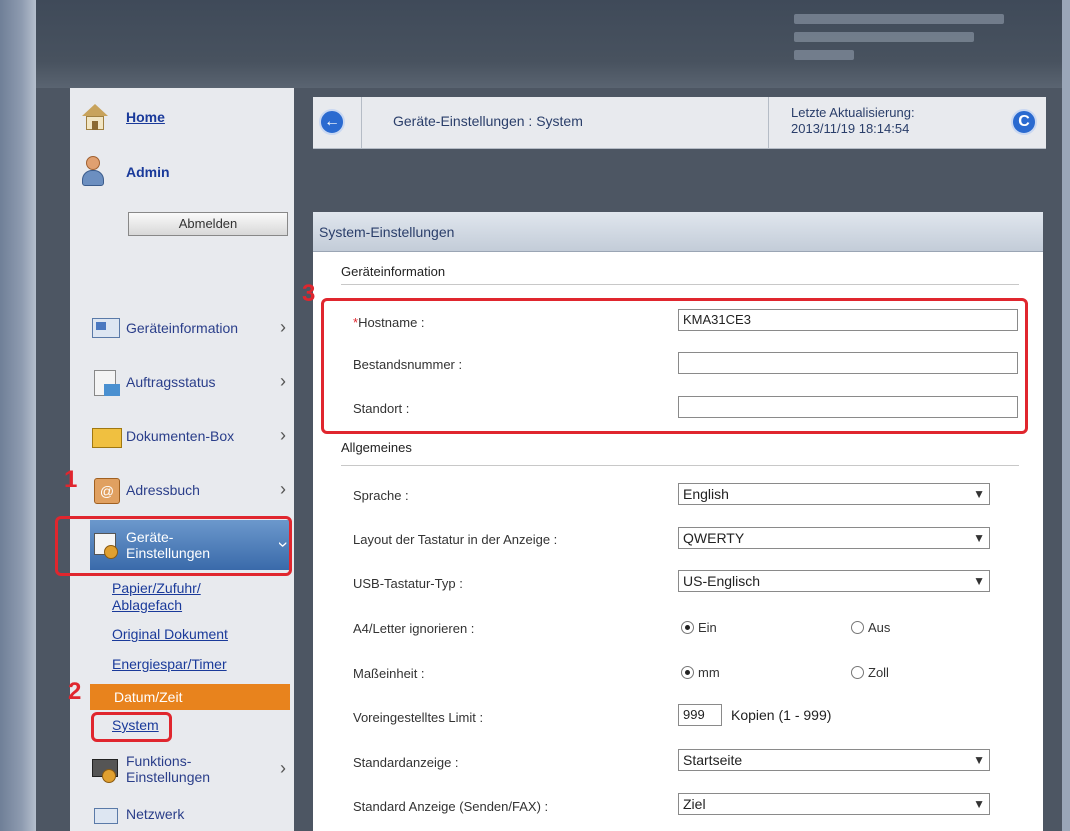  What do you see at coordinates (107, 816) in the screenshot?
I see `network-icon` at bounding box center [107, 816].